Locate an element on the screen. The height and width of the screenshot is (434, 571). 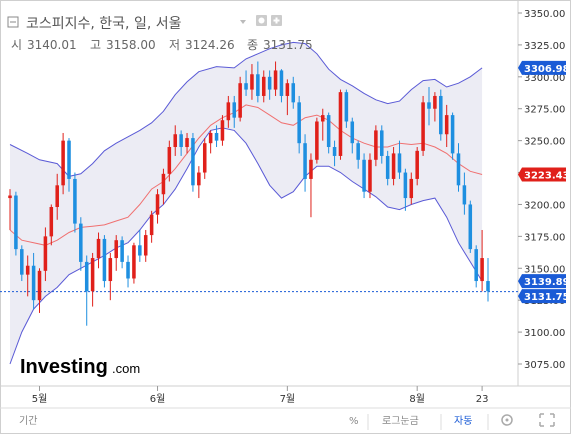
y-tick-label: 3150.00 is located at coordinates (544, 269).